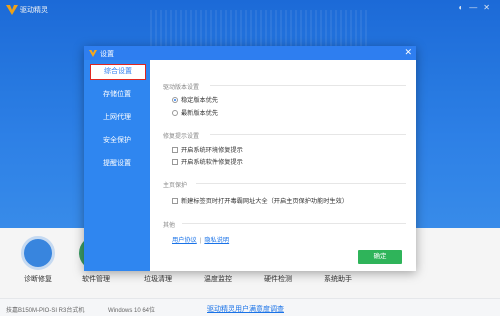 This screenshot has height=316, width=500. Describe the element at coordinates (200, 100) in the screenshot. I see `option-label: 稳定版本优先` at that location.